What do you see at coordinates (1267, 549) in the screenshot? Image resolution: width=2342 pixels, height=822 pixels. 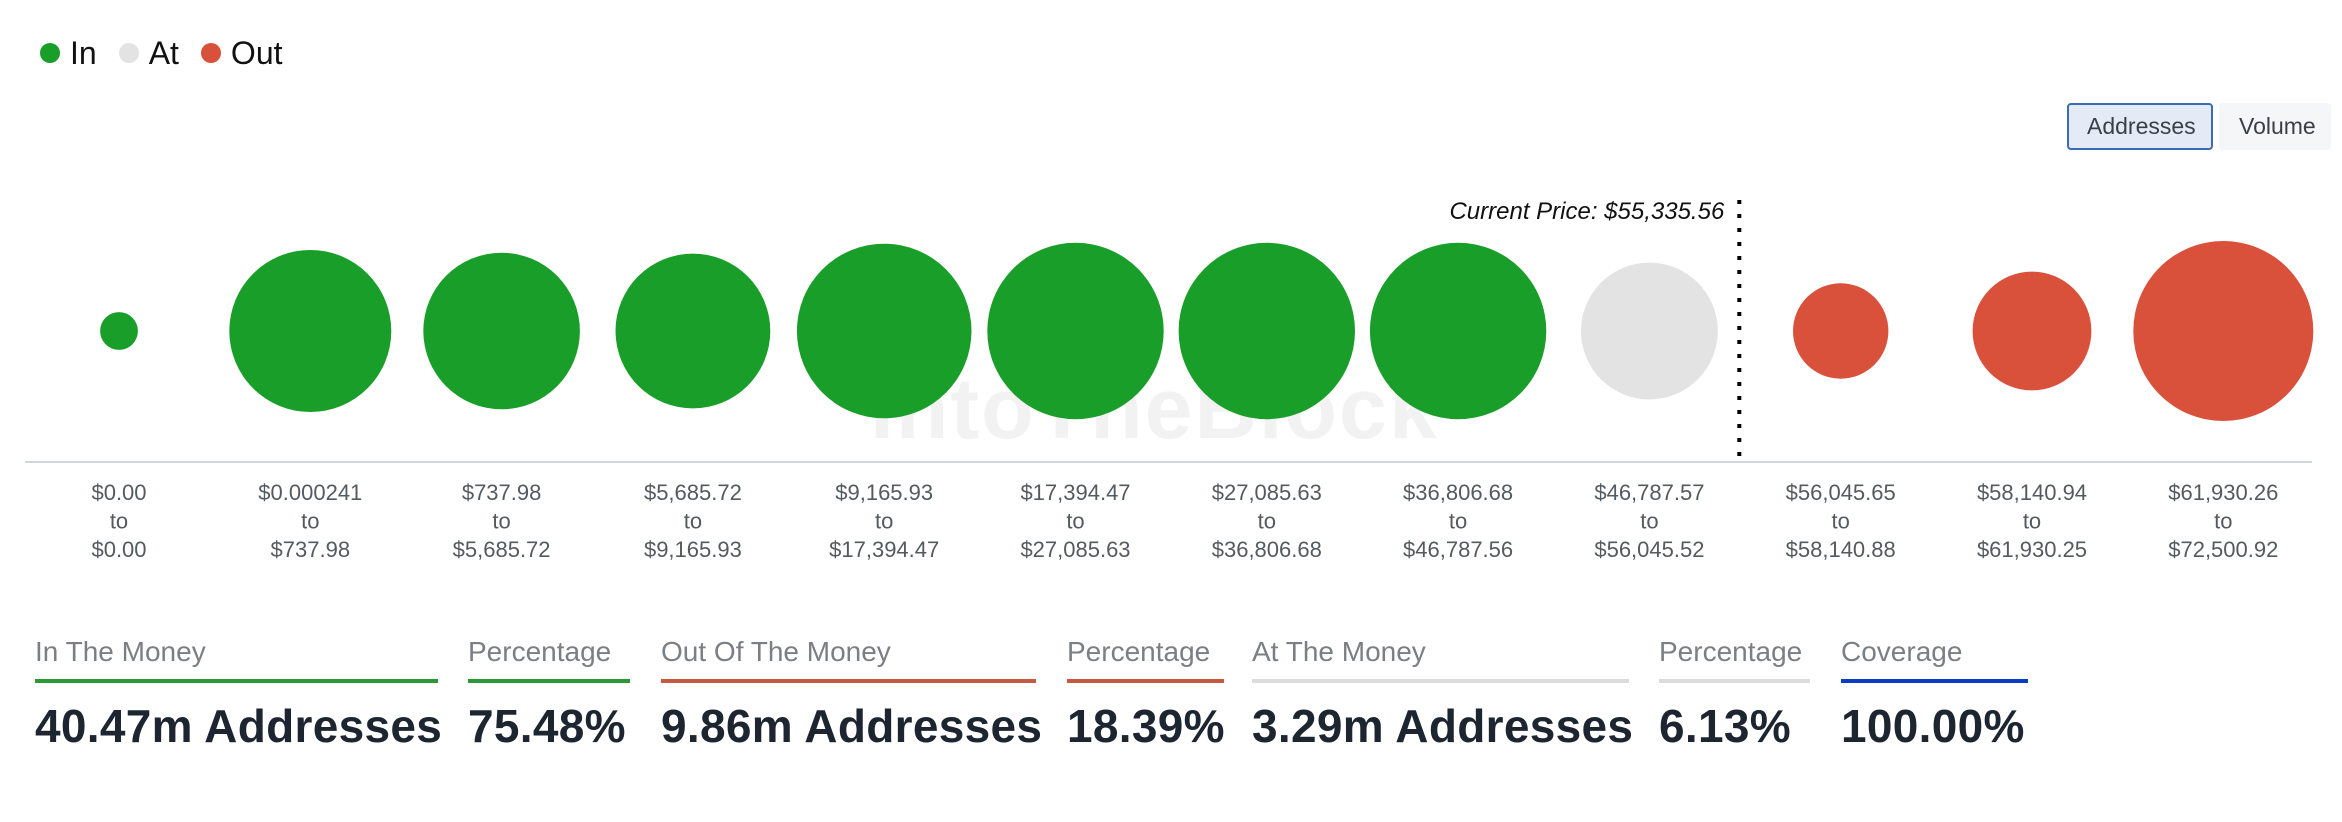 I see `tick-label-to: $36,806.68` at bounding box center [1267, 549].